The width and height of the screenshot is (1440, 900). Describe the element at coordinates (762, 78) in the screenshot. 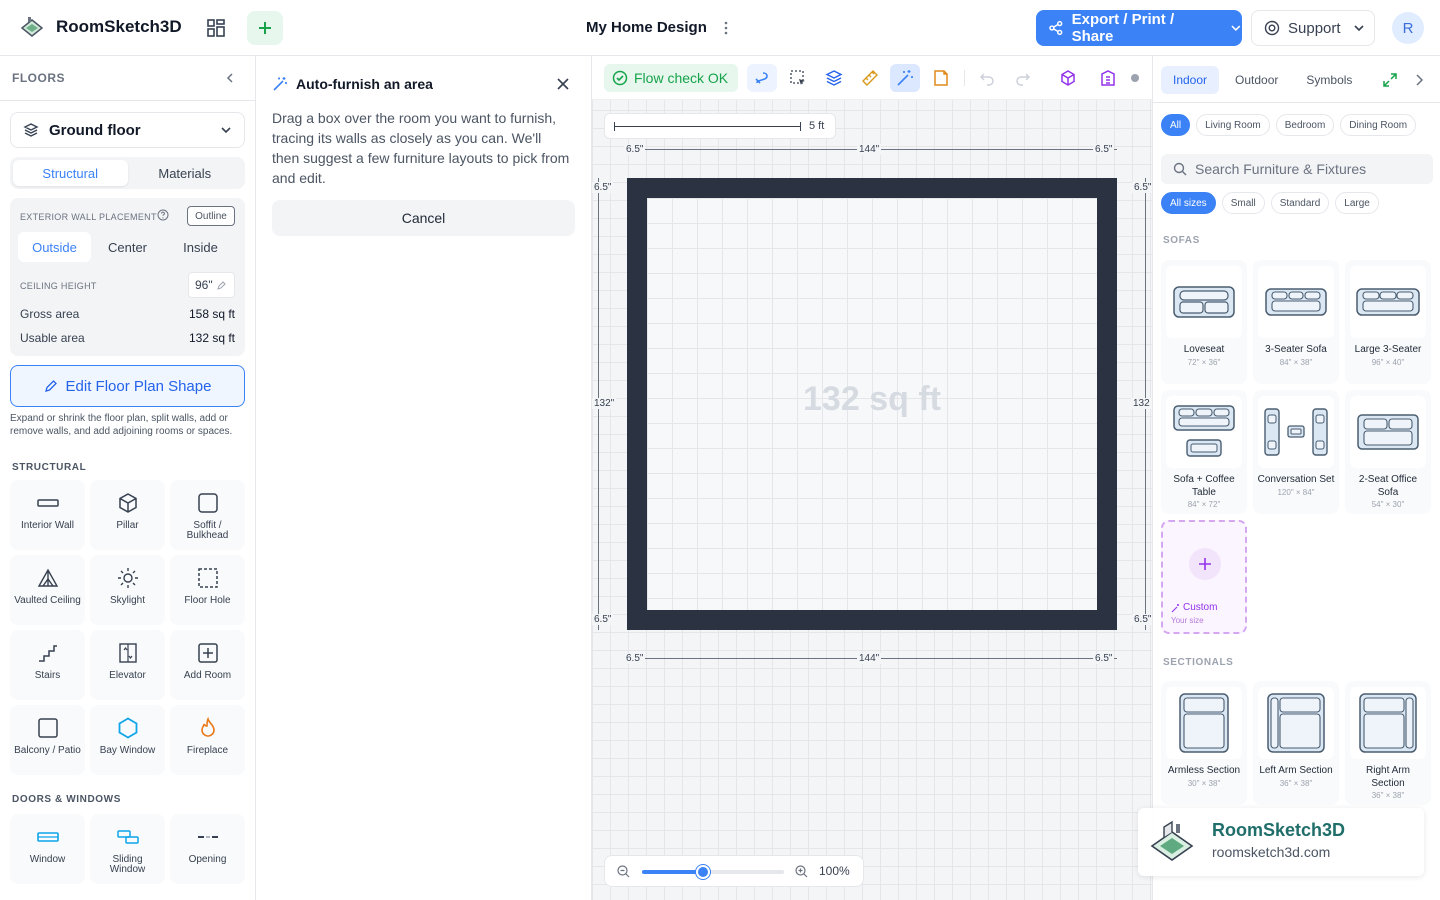

I see `flow-tool-button` at that location.